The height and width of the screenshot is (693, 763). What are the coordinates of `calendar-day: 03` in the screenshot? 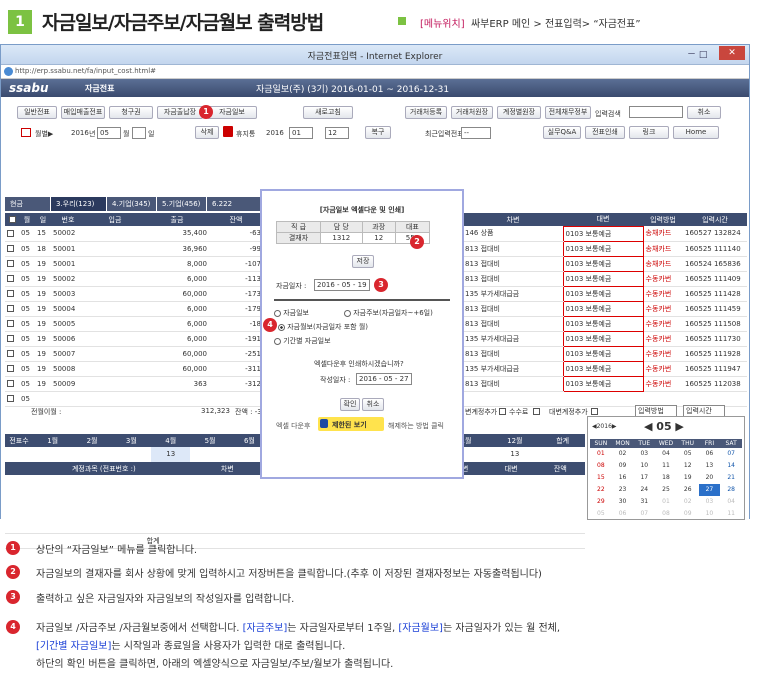 It's located at (710, 502).